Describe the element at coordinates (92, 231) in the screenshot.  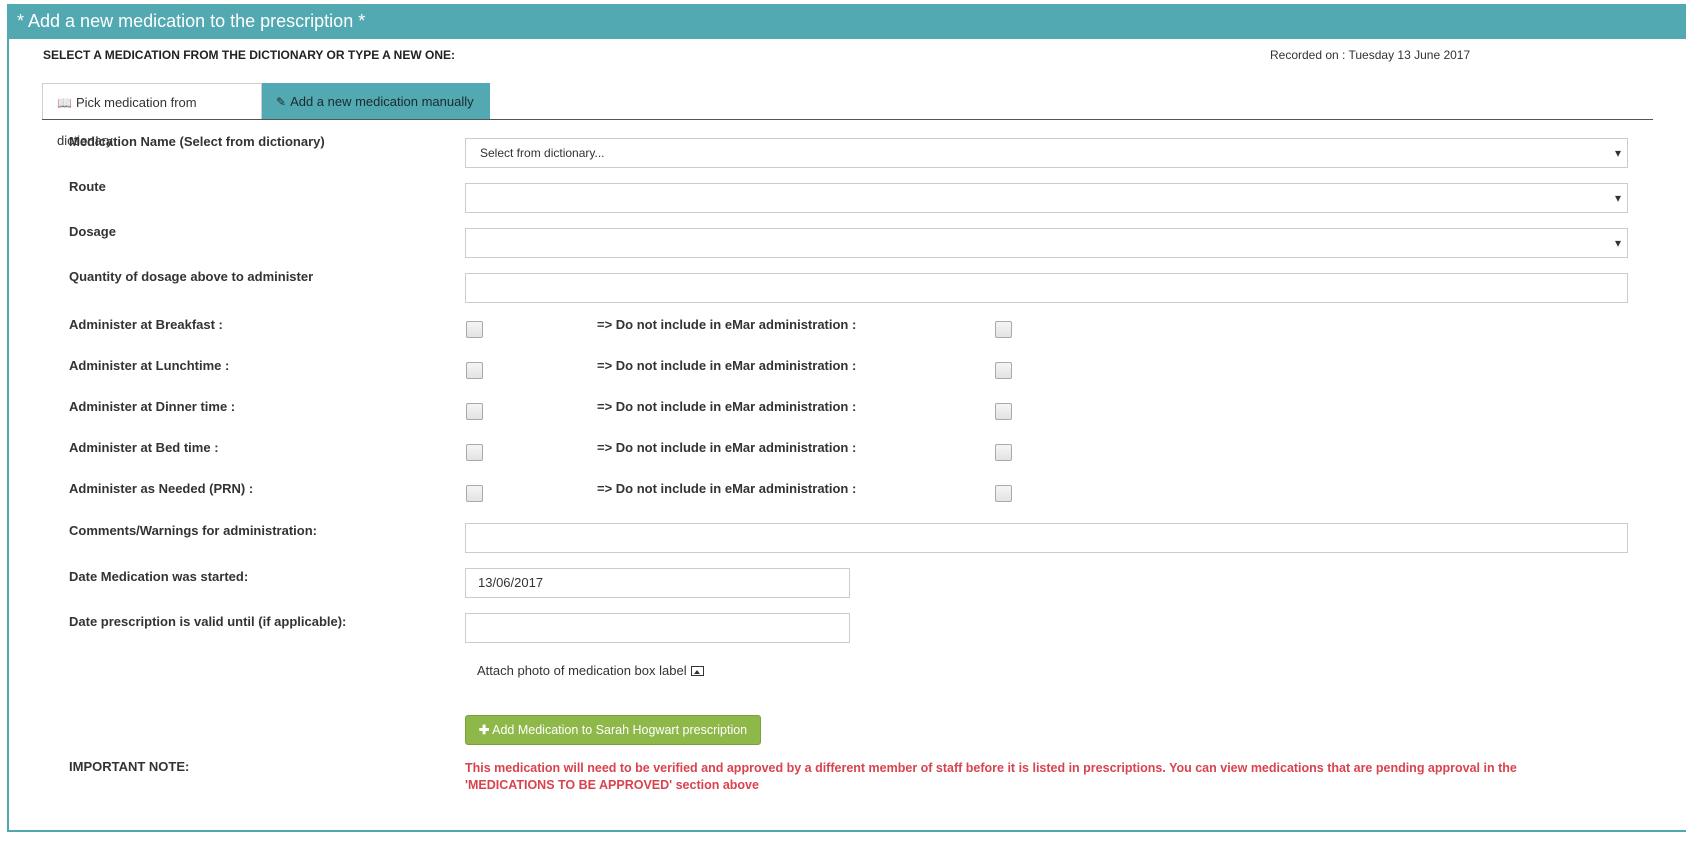
I see `dosage-label: Dosage` at that location.